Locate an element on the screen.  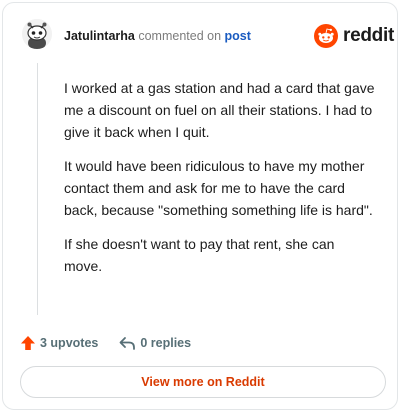
reply-count: 0 replies is located at coordinates (166, 343).